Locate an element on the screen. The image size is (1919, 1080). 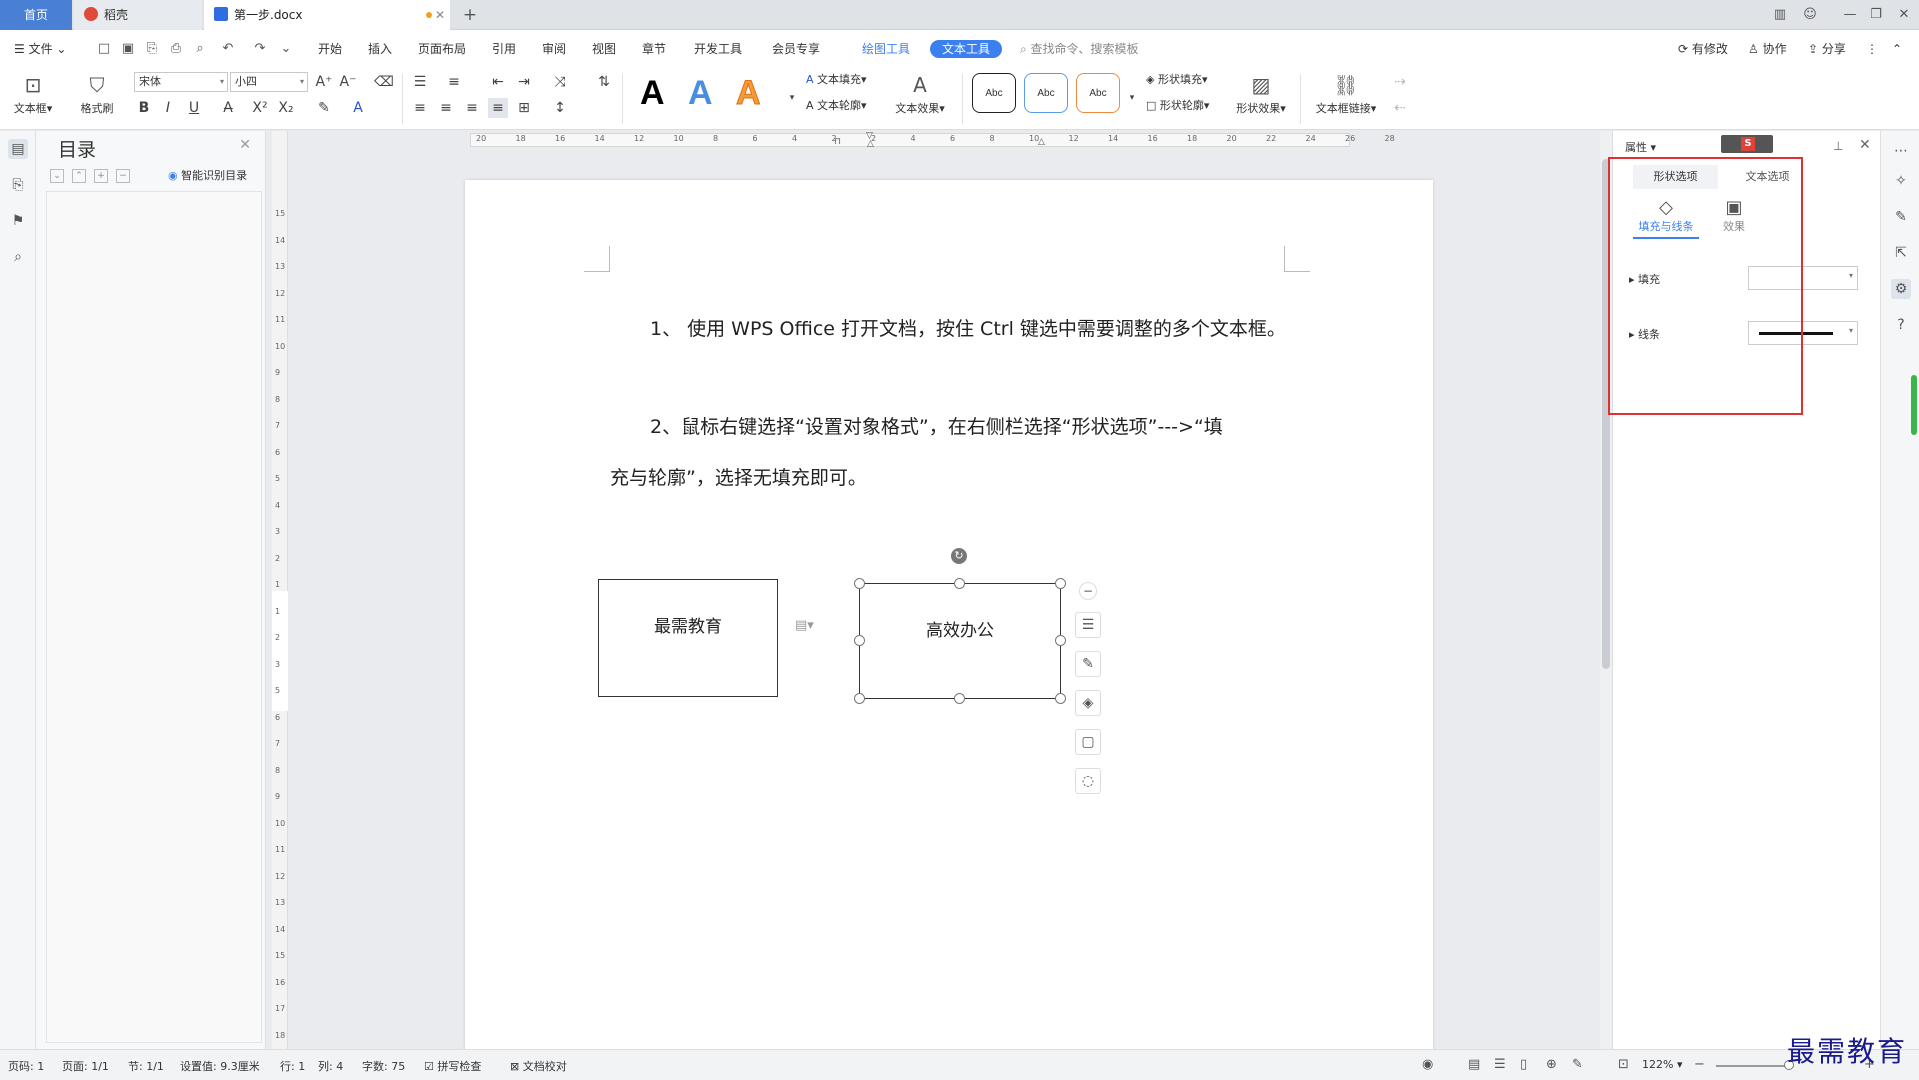
spell-check-button: ☑ 拼写检查 is located at coordinates (452, 1066).